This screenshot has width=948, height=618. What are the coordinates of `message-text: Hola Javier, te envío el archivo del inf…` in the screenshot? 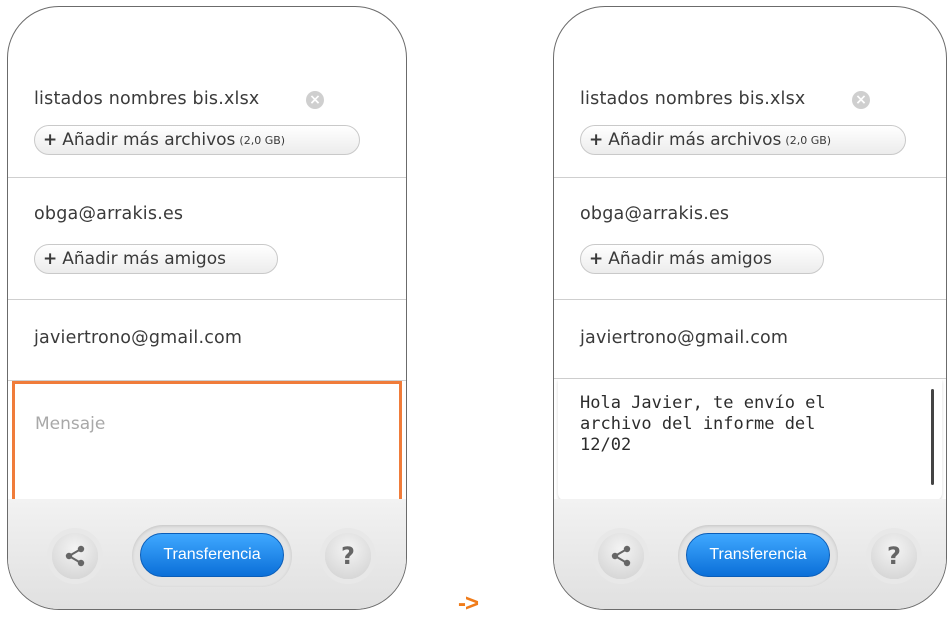 It's located at (703, 424).